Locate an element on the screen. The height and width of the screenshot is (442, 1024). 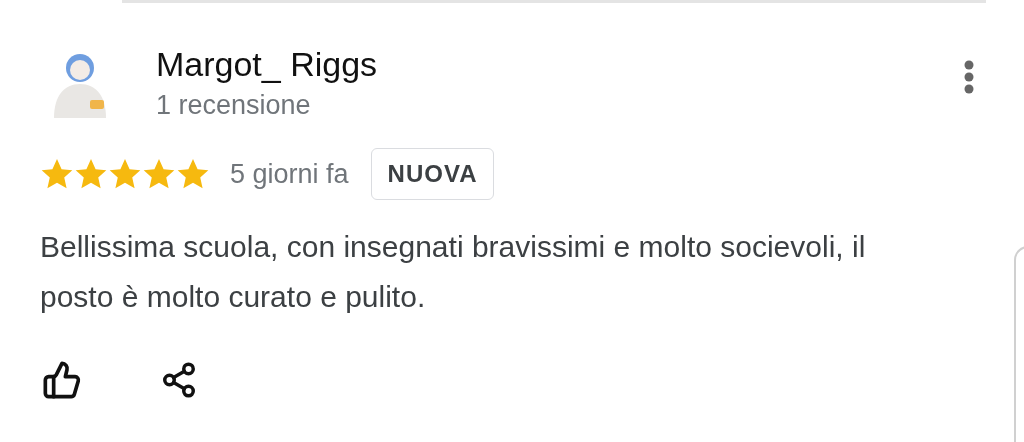
like-icon is located at coordinates (62, 380).